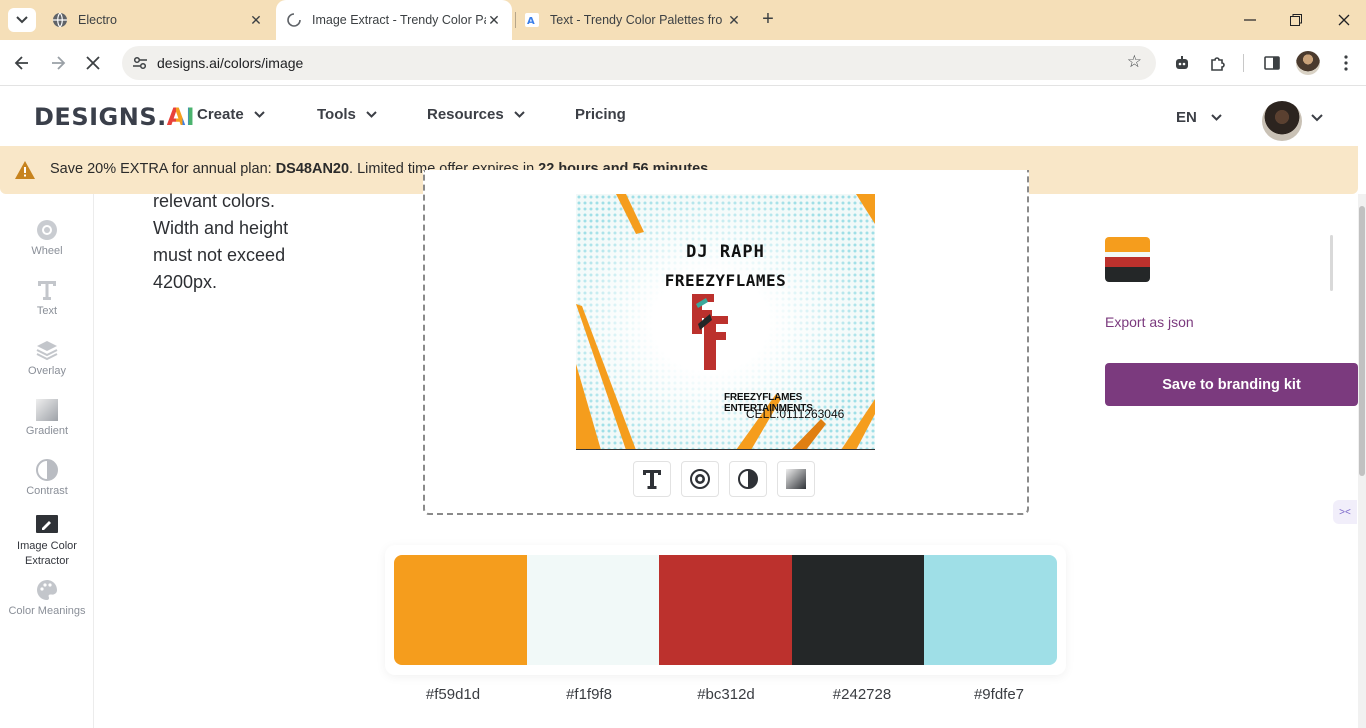 The width and height of the screenshot is (1366, 728). I want to click on sidebar-item-contrast: Contrast, so click(47, 477).